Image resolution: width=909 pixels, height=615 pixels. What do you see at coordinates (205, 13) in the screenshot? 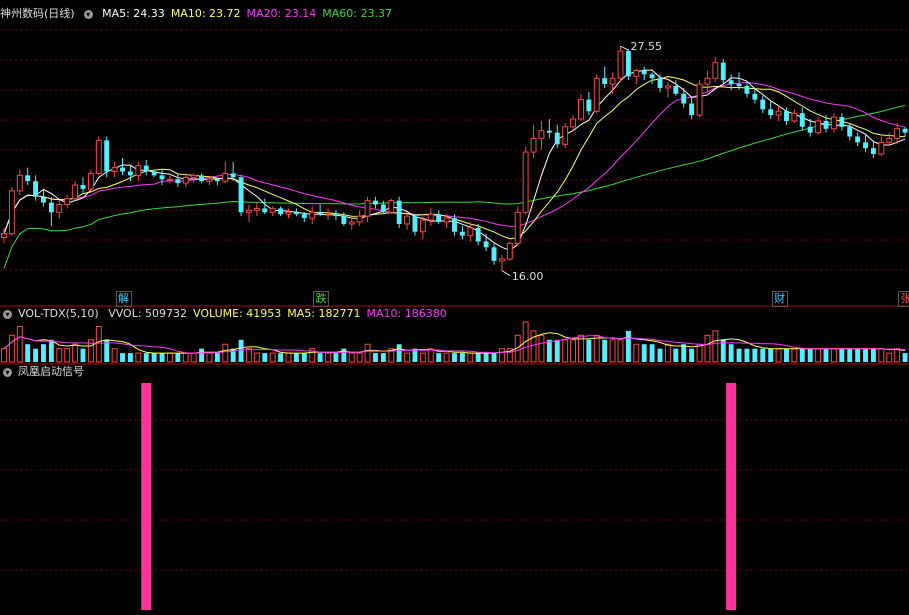
I see `ma-indicator-1: MA10: 23.72` at bounding box center [205, 13].